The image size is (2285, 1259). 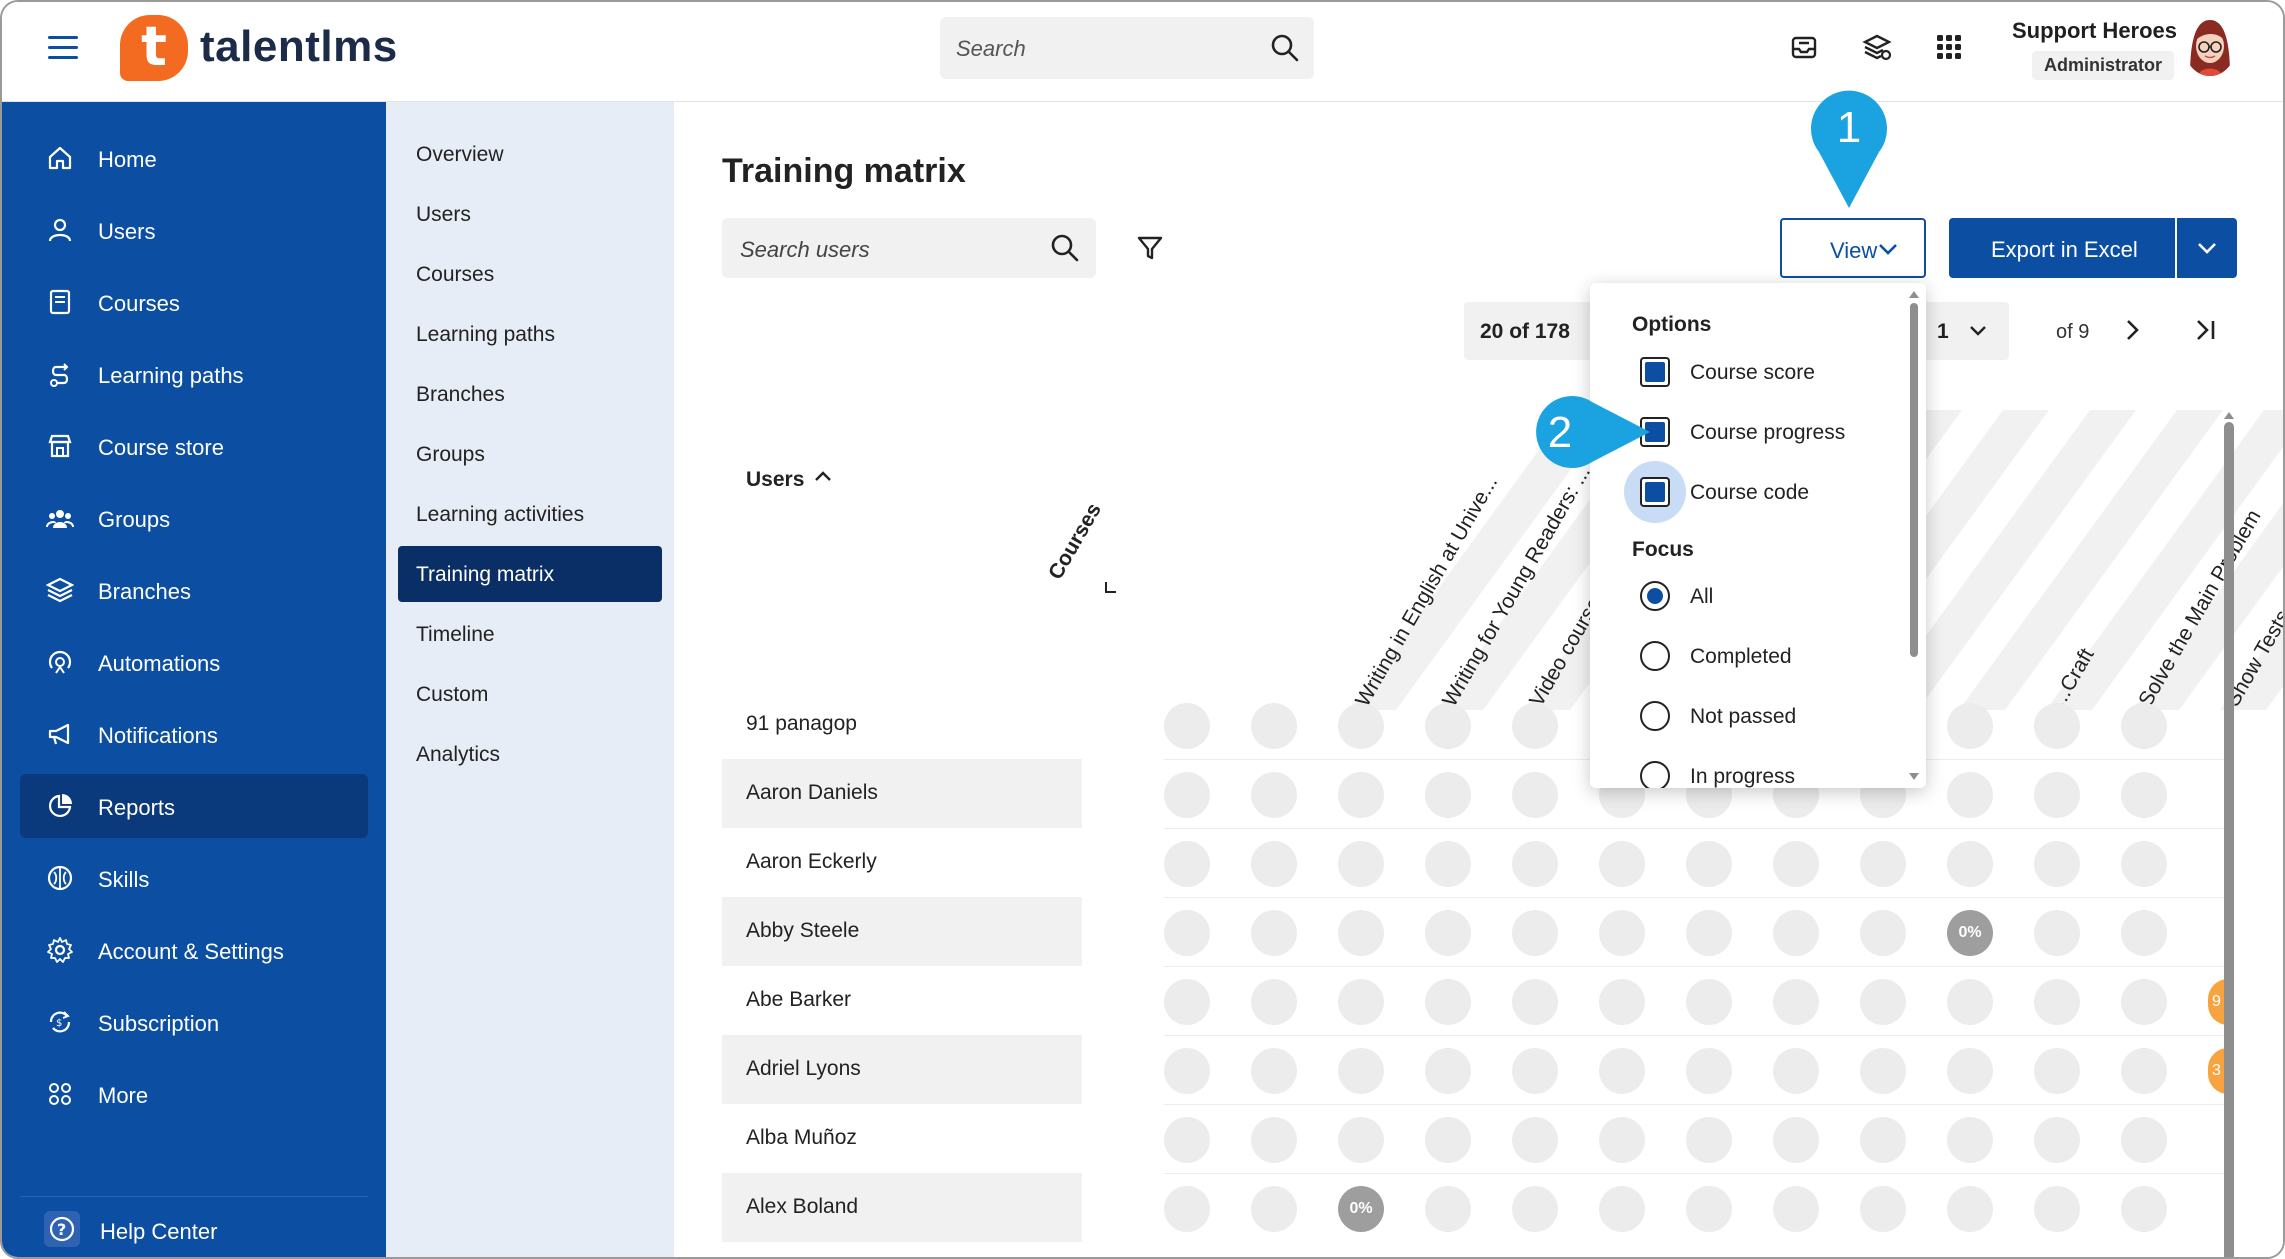 I want to click on subnav-item-groups: Groups, so click(x=530, y=454).